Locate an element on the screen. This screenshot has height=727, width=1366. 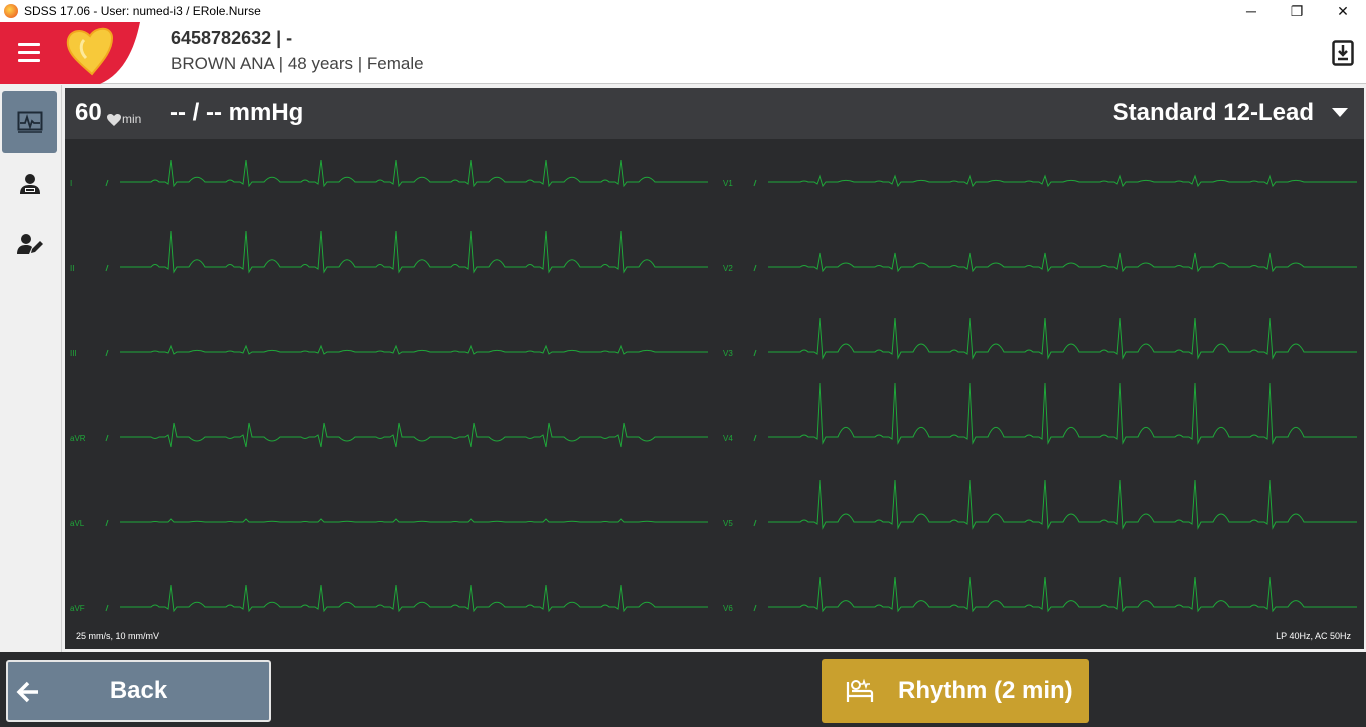
patient-id: 6458782632 | - is located at coordinates (232, 38).